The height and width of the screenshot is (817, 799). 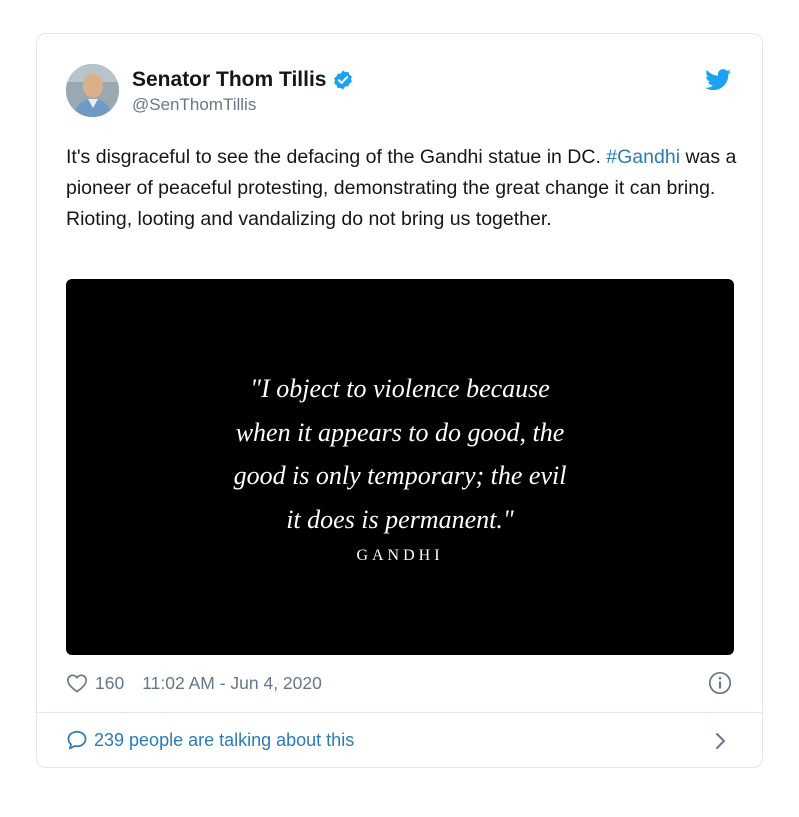 I want to click on quote-line: good is only temporary; the evil, so click(x=400, y=475).